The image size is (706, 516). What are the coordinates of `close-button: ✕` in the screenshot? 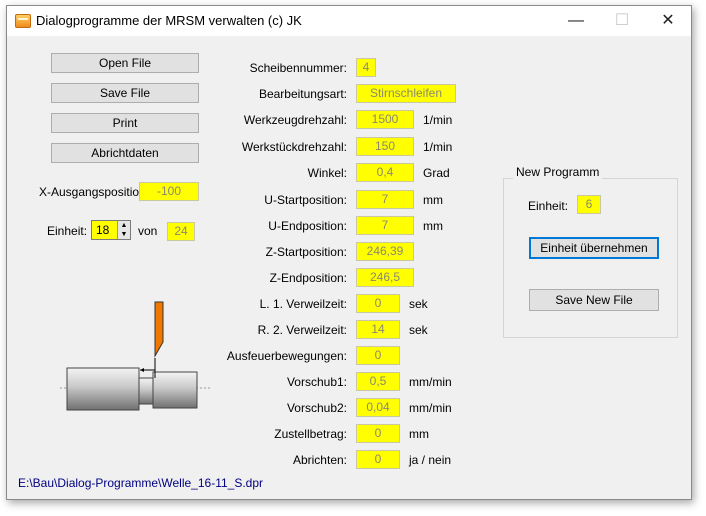 It's located at (668, 21).